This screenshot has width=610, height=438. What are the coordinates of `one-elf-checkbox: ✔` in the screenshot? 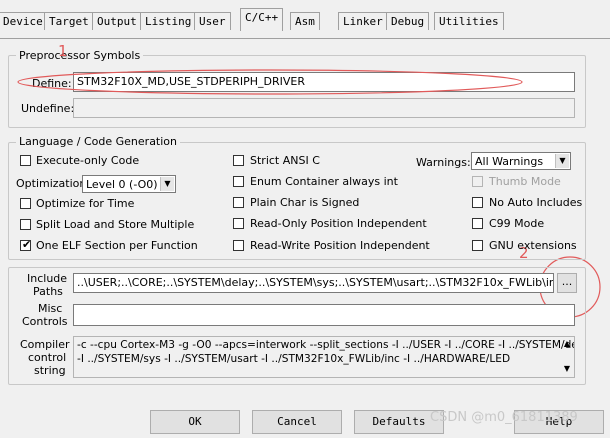 It's located at (26, 244).